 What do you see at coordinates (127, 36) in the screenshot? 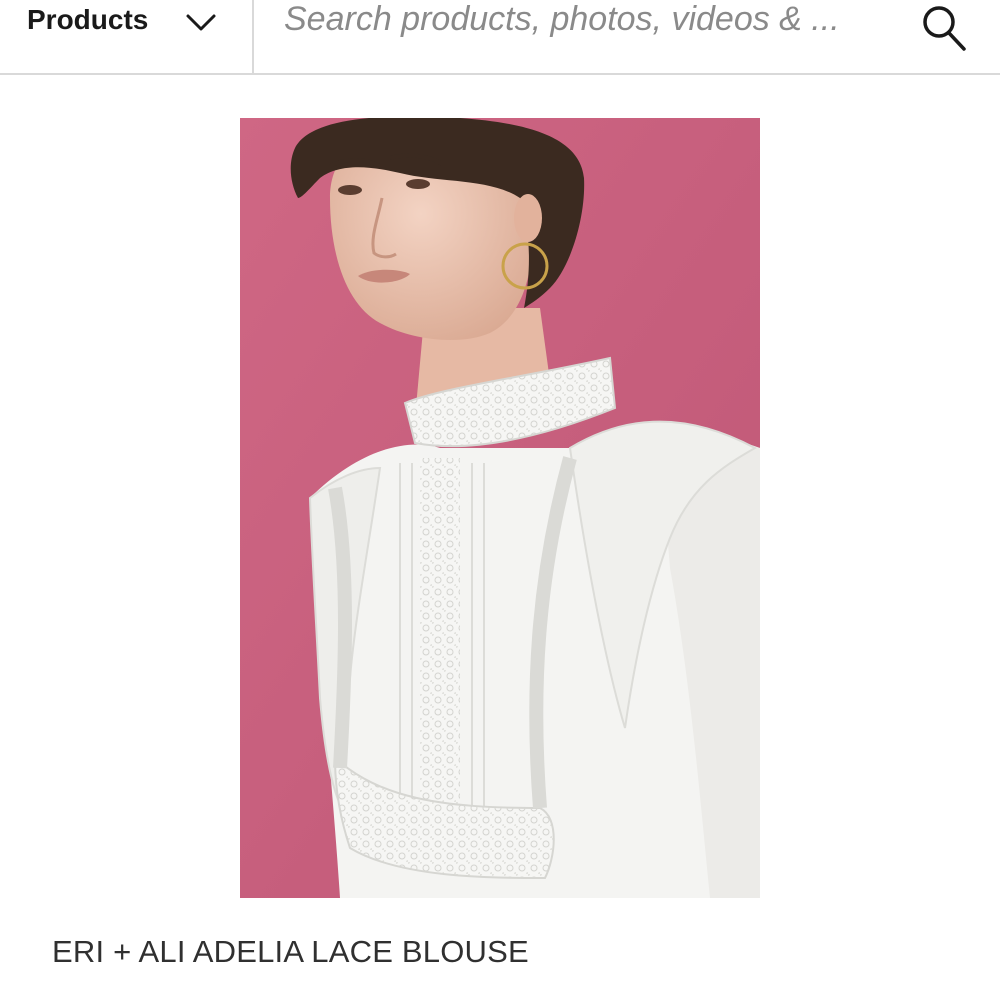
I see `category-dropdown: Products` at bounding box center [127, 36].